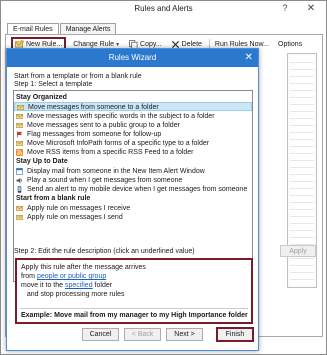 This screenshot has width=327, height=355. What do you see at coordinates (249, 58) in the screenshot?
I see `wizard-close-icon: ✕` at bounding box center [249, 58].